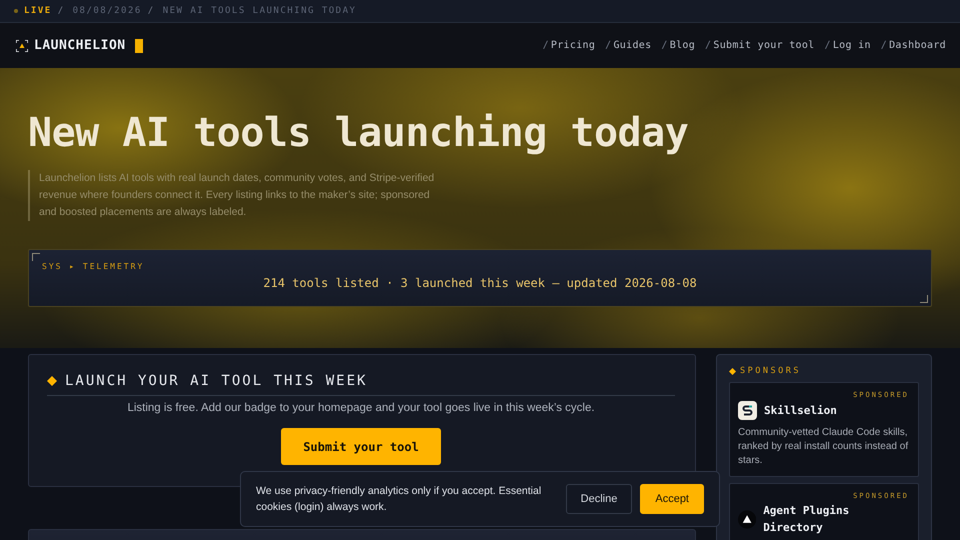 The image size is (960, 540). Describe the element at coordinates (800, 411) in the screenshot. I see `sponsor-name: Skillselion` at that location.